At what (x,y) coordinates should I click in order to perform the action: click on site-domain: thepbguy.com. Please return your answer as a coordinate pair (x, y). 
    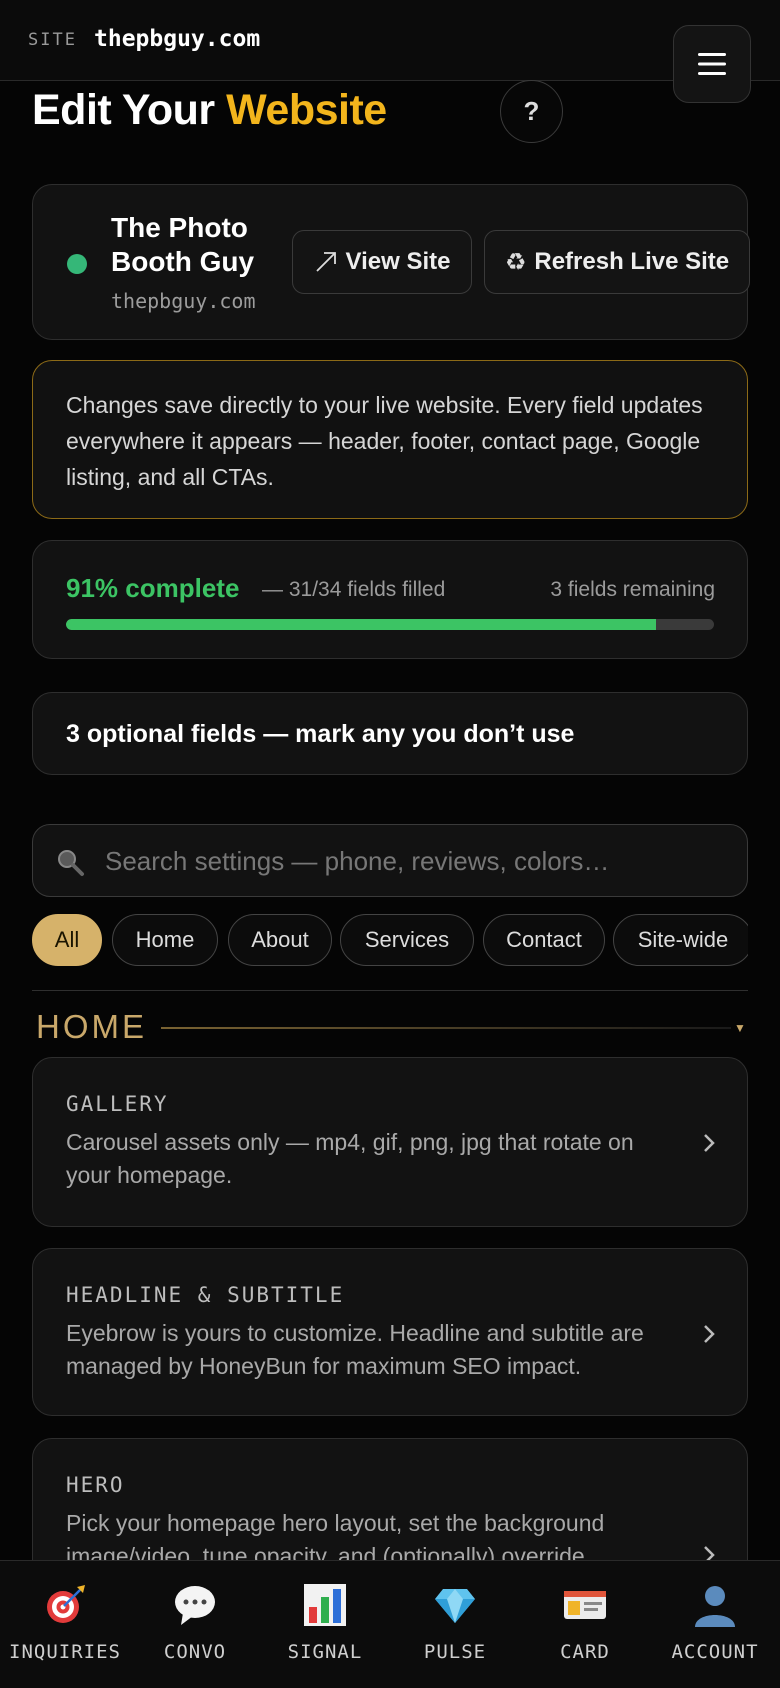
    Looking at the image, I should click on (177, 39).